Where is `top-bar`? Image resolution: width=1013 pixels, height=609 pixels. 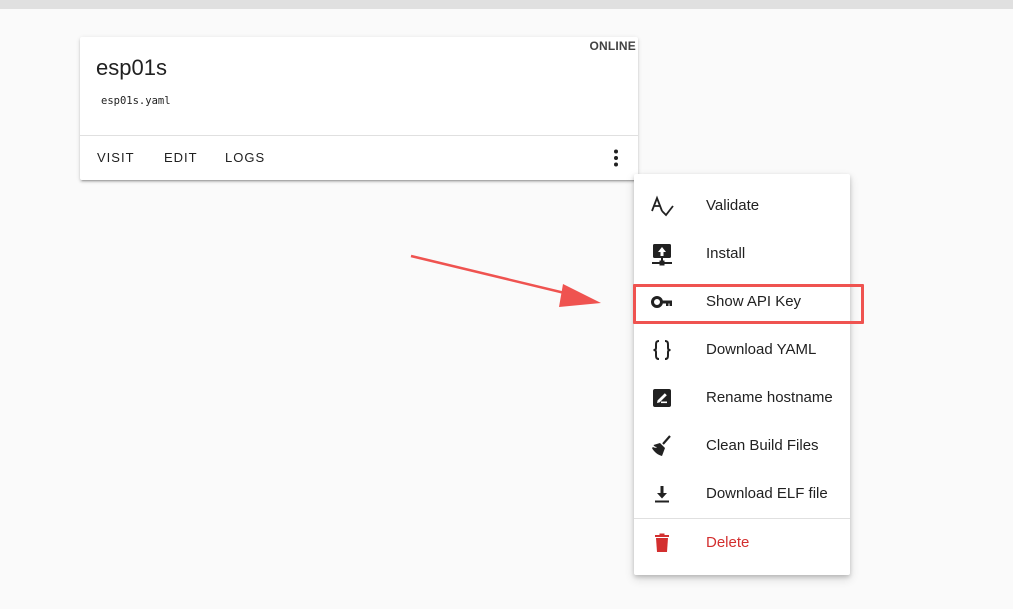 top-bar is located at coordinates (506, 4).